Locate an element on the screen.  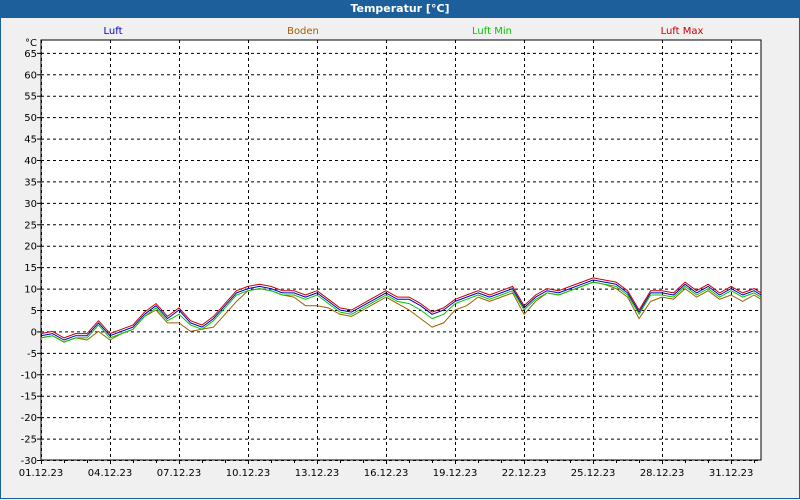
x-tick-label: 04.12.23 is located at coordinates (110, 473).